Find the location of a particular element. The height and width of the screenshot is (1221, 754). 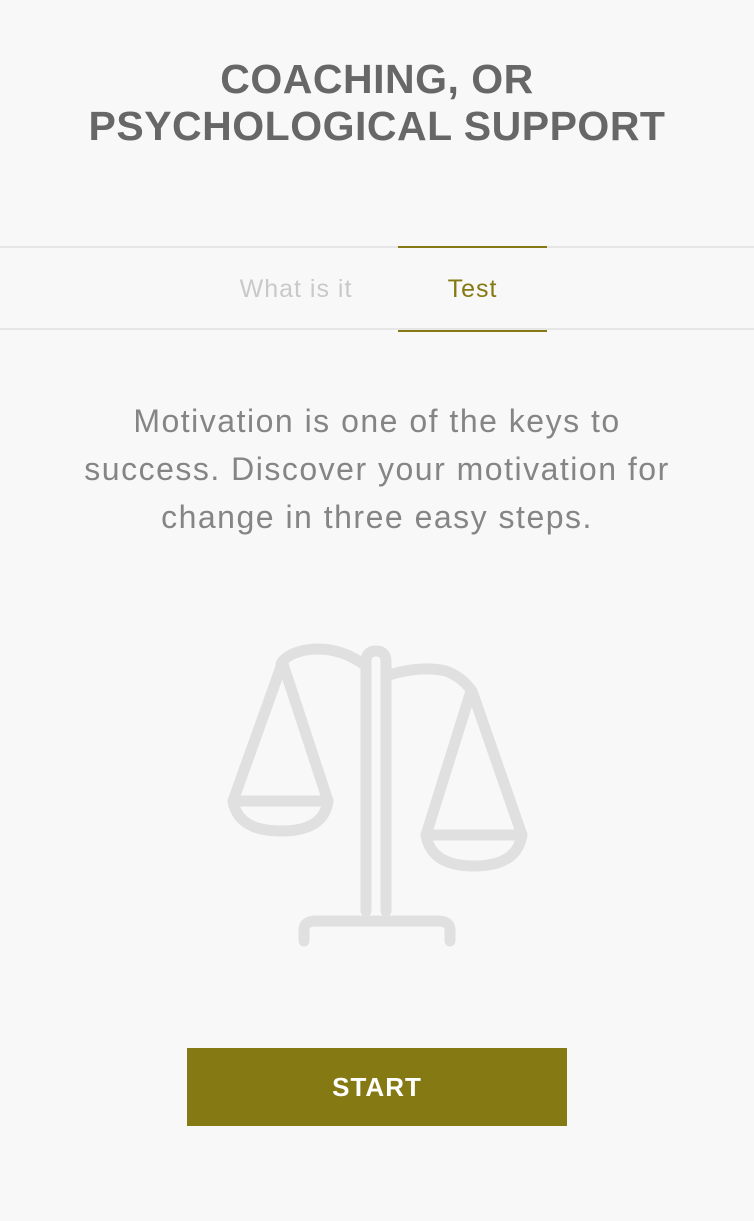

page-title: COACHING, OR PSYCHOLOGICAL SUPPORT is located at coordinates (377, 103).